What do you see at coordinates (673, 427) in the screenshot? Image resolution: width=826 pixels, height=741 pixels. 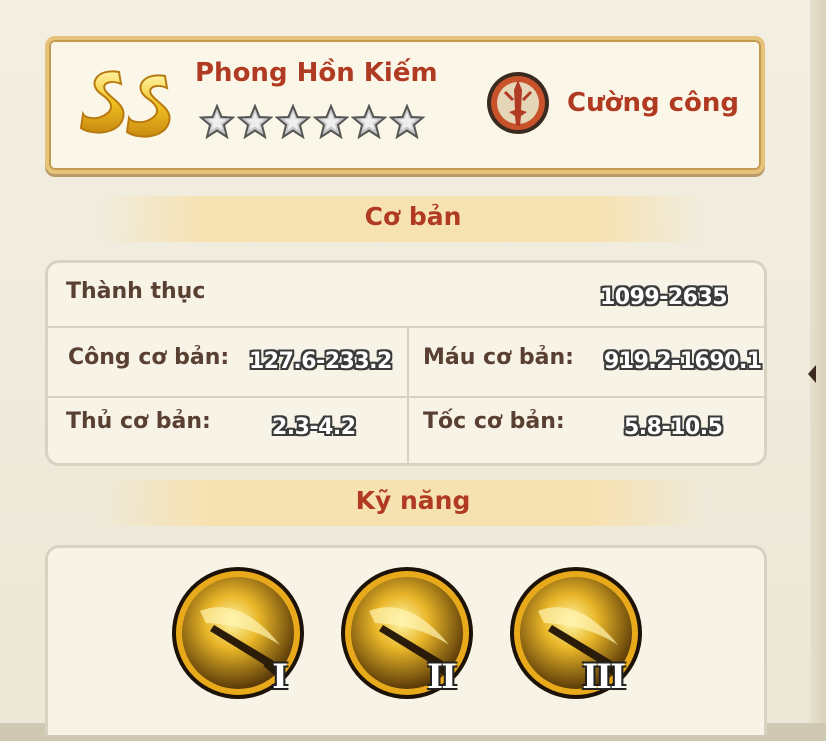 I see `speed-value: 5.8-10.5` at bounding box center [673, 427].